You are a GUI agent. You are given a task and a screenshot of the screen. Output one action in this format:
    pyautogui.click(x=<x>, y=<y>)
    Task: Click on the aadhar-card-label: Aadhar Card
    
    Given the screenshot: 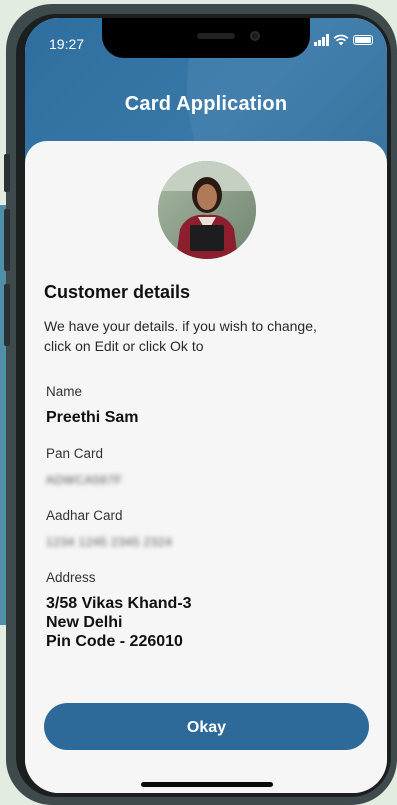 What is the action you would take?
    pyautogui.click(x=84, y=515)
    